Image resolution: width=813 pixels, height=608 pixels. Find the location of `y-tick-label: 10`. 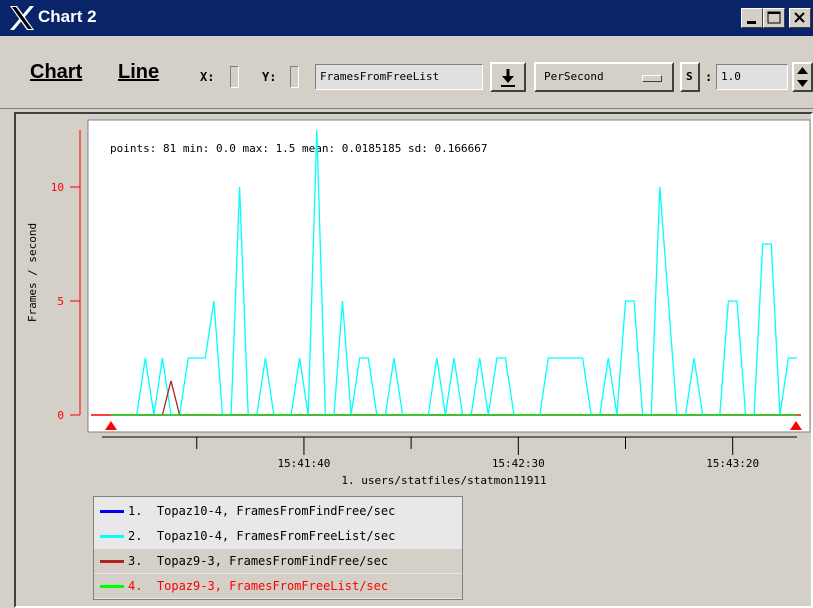

y-tick-label: 10 is located at coordinates (57, 187).